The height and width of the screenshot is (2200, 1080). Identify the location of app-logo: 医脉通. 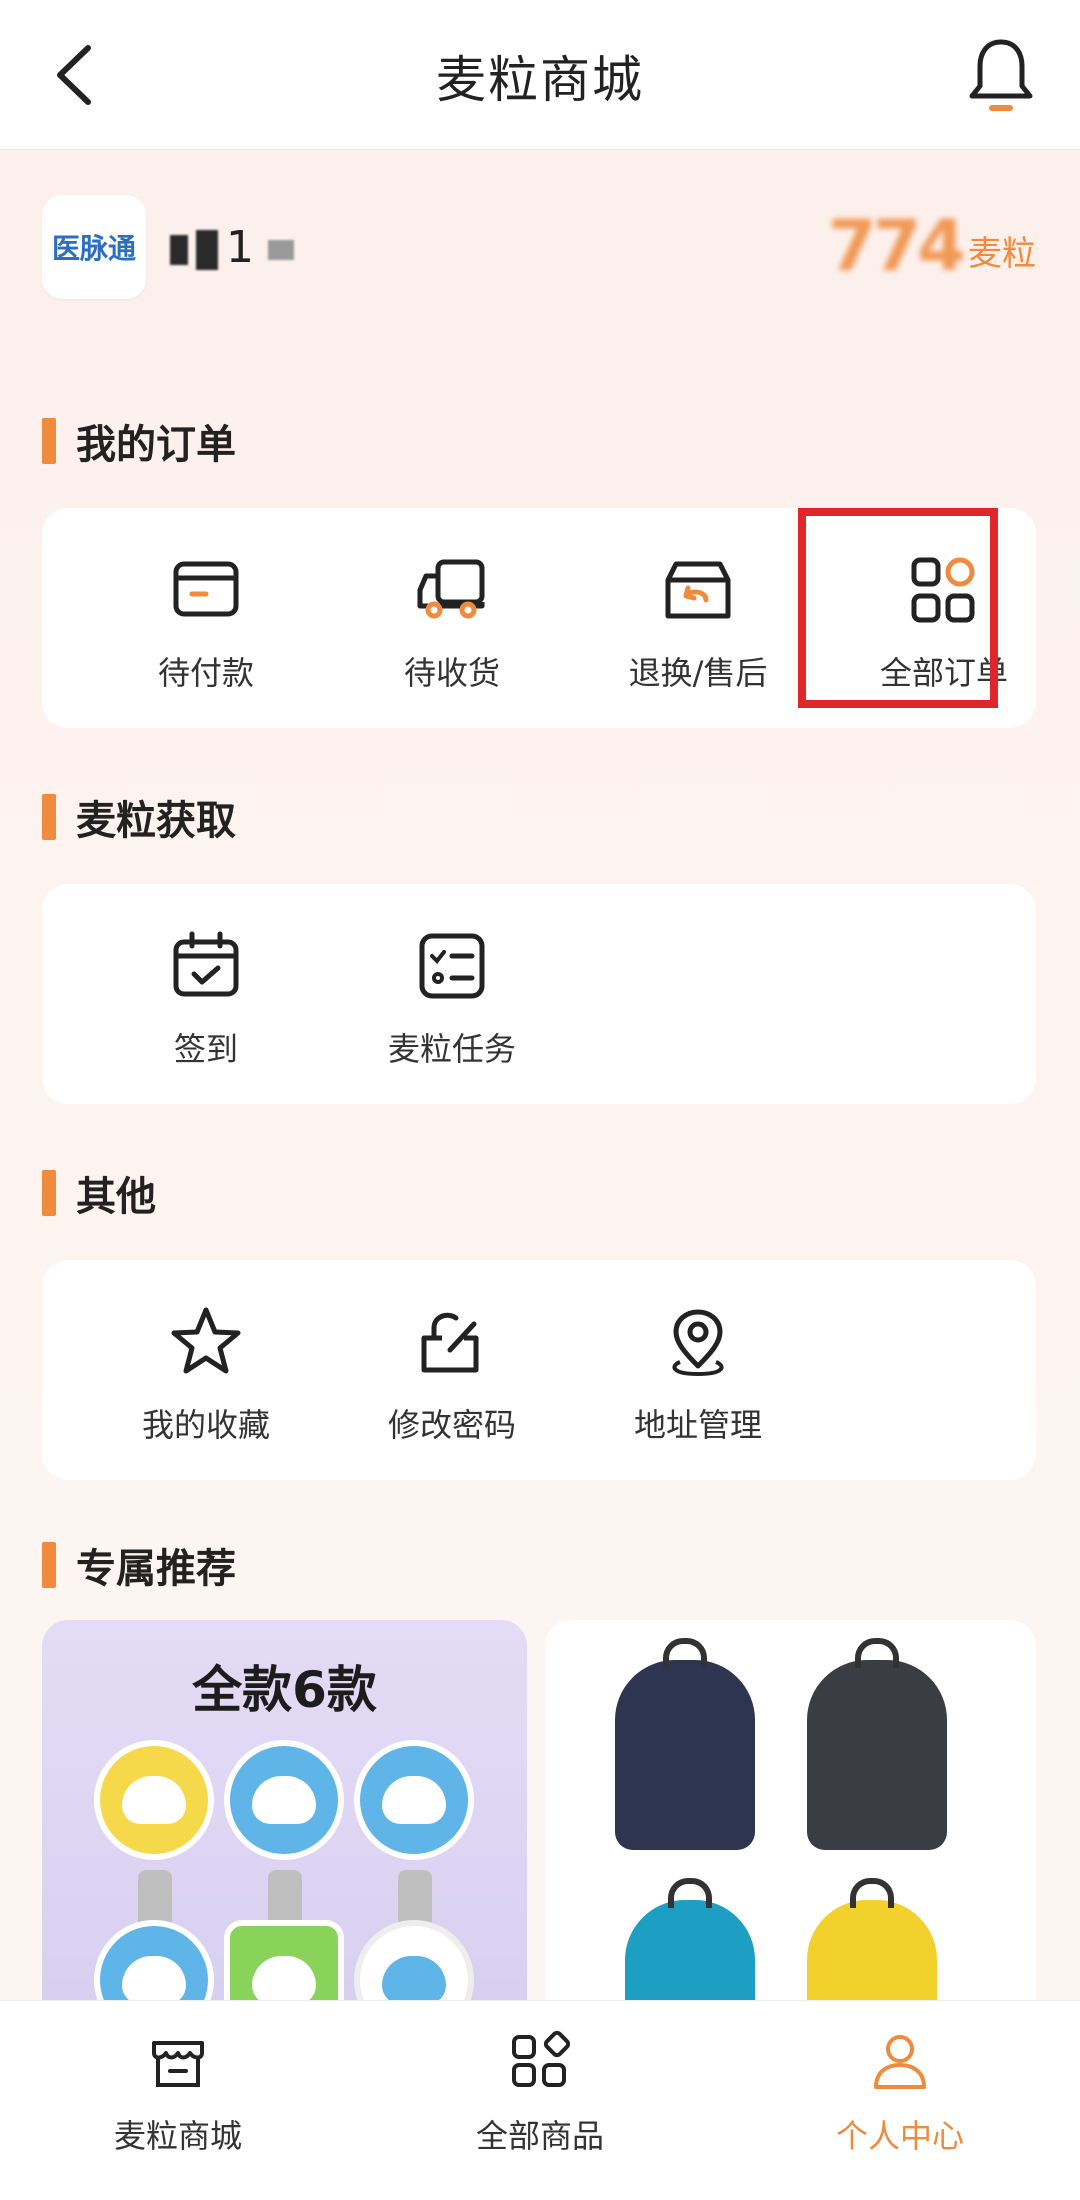
(94, 247).